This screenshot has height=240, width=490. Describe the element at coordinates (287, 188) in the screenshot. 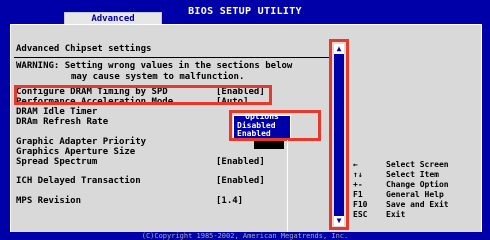

I see `annotation-line` at that location.